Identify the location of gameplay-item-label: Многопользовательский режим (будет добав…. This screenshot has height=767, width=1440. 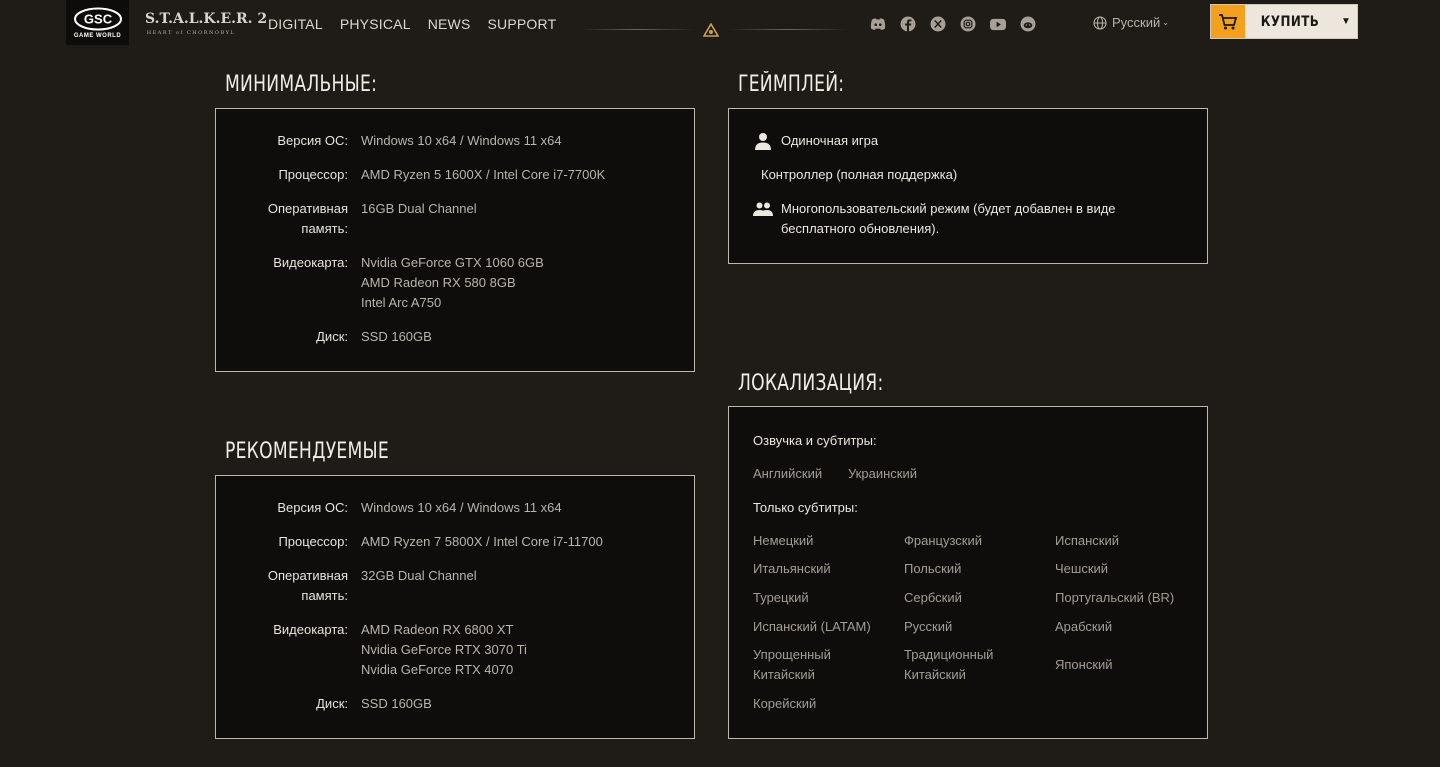
(948, 218).